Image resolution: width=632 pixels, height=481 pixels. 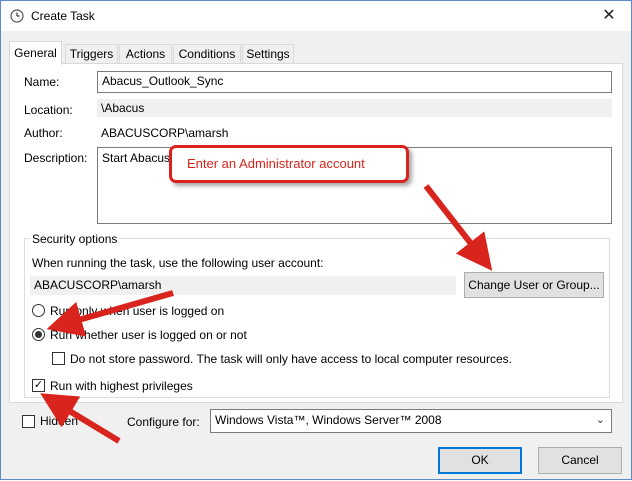 I want to click on run-whether-logged-on-label: Run whether user is logged on or not, so click(x=148, y=335).